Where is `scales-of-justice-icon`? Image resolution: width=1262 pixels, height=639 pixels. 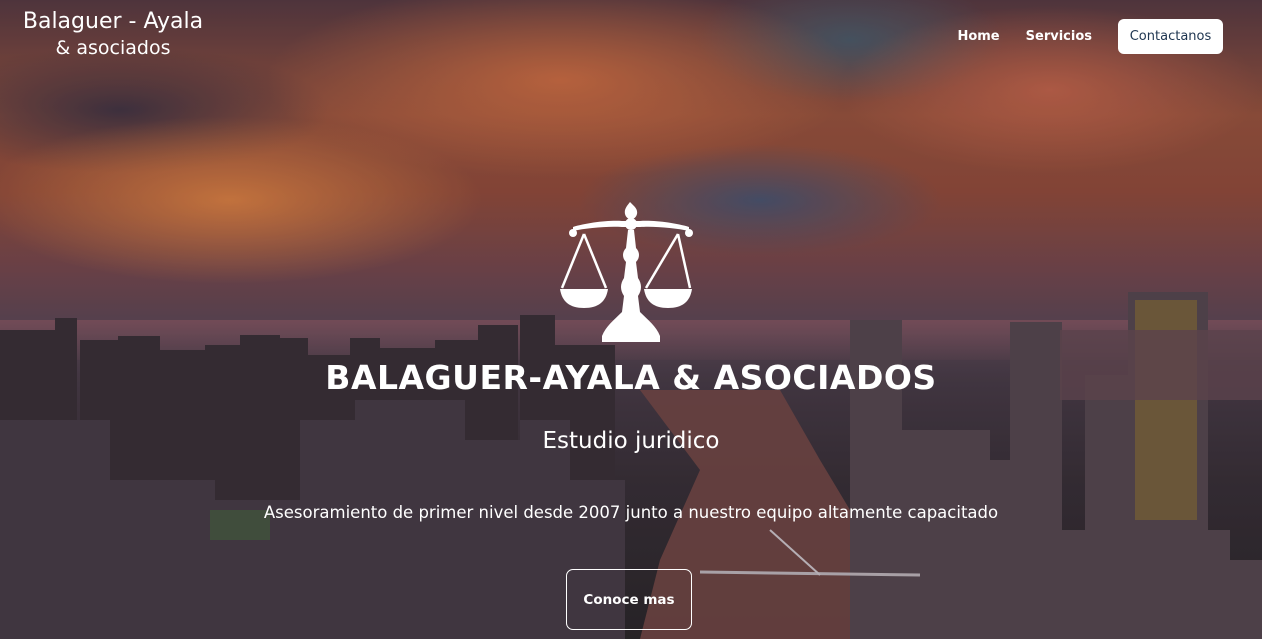 scales-of-justice-icon is located at coordinates (626, 272).